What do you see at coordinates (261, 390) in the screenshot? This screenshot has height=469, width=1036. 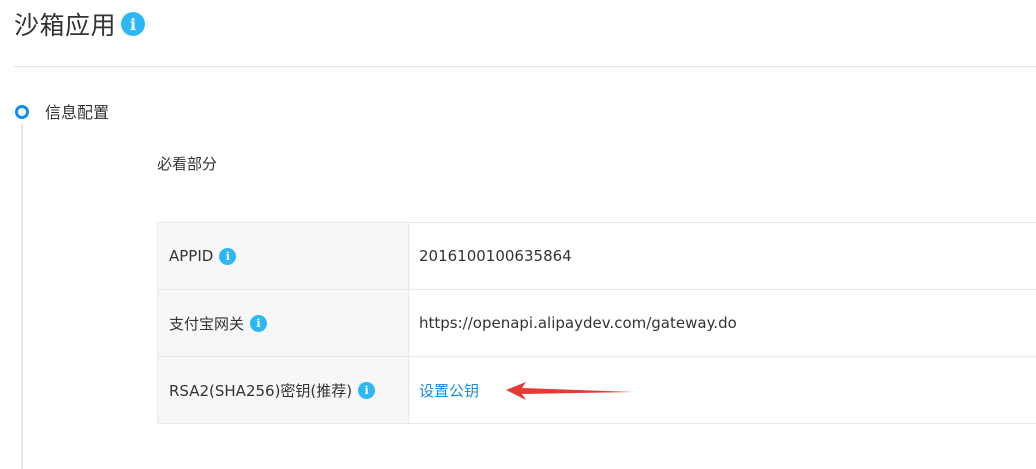 I see `rsa2-key-label: RSA2(SHA256)密钥(推荐)` at bounding box center [261, 390].